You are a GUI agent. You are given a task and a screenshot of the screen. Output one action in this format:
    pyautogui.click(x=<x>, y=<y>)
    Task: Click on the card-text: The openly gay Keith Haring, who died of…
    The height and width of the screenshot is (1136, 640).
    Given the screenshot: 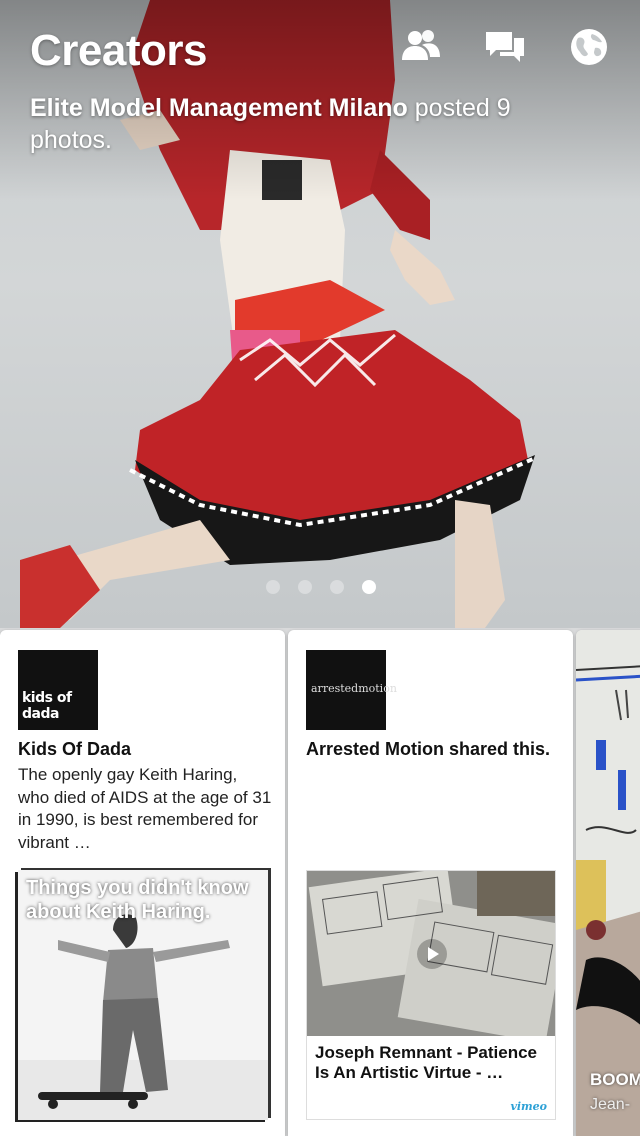 What is the action you would take?
    pyautogui.click(x=145, y=808)
    